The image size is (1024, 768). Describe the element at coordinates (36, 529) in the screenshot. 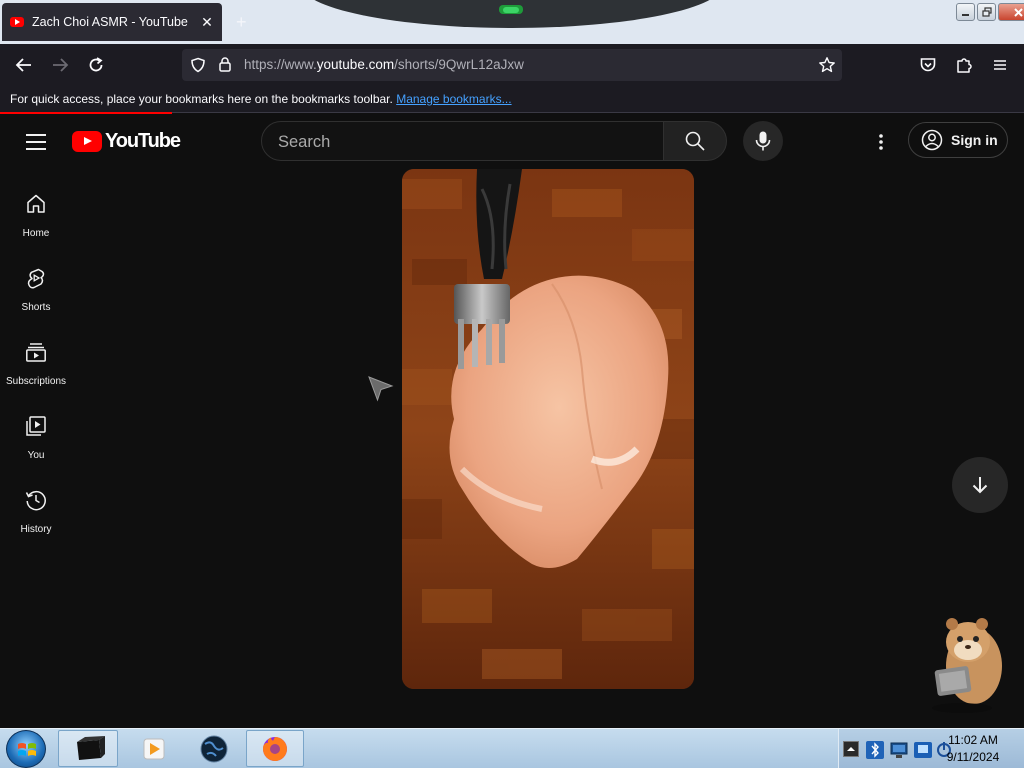

I see `sidebar-item-label: History` at that location.